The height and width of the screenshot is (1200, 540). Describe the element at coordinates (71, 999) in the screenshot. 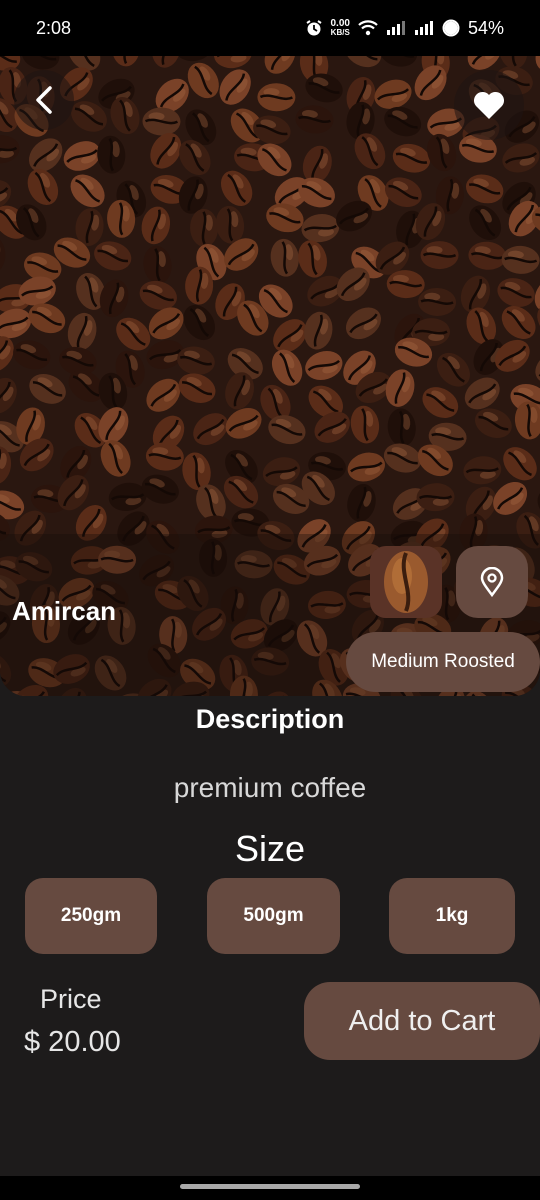

I see `price-label: Price` at that location.